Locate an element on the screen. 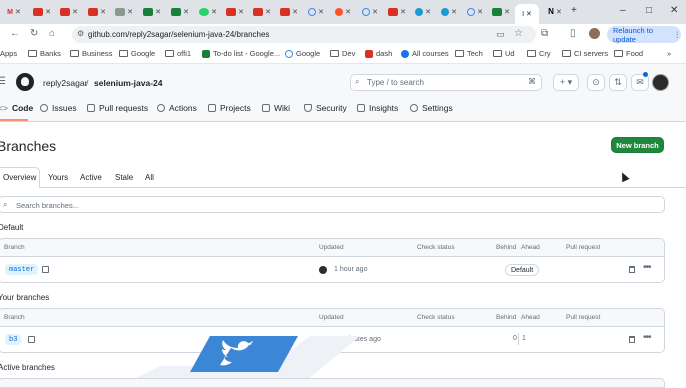 Image resolution: width=686 pixels, height=388 pixels. user-avatar is located at coordinates (660, 82).